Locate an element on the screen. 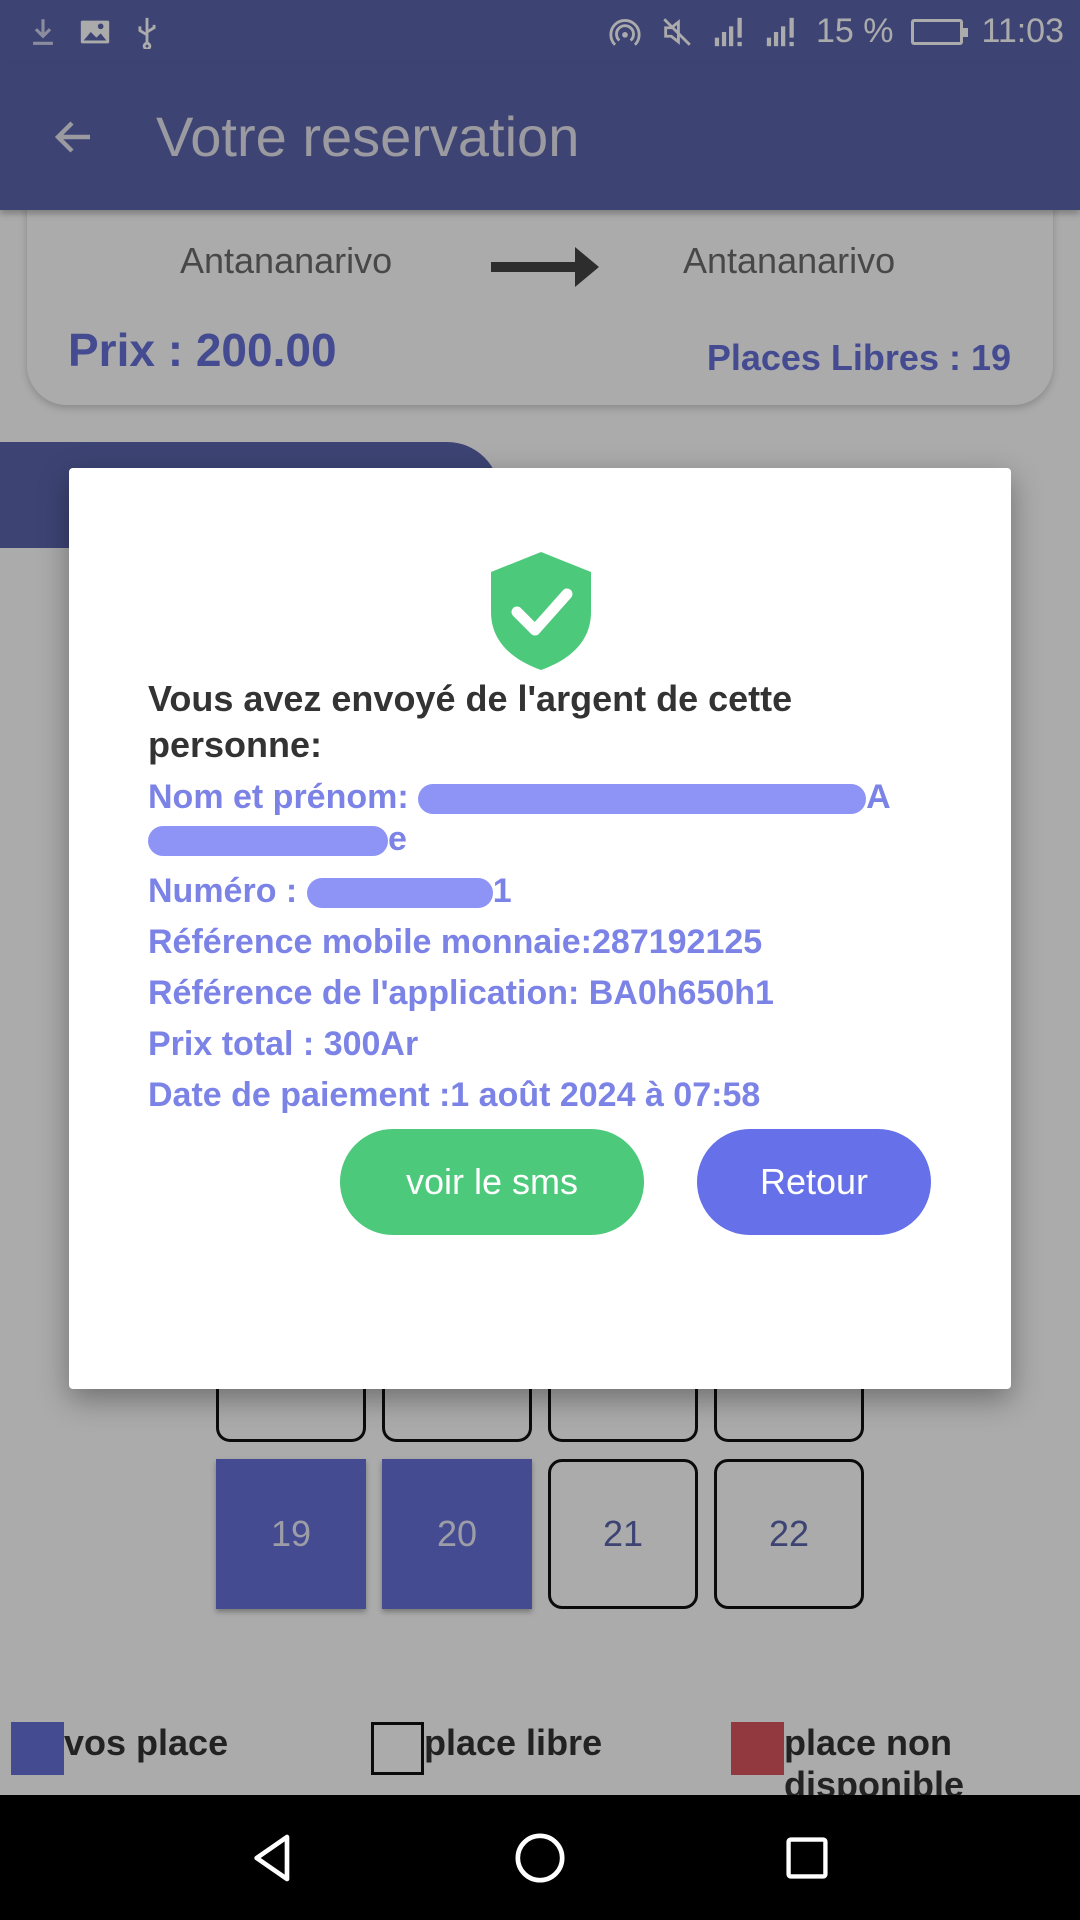 The width and height of the screenshot is (1080, 1920). name-line2-end: e is located at coordinates (397, 839).